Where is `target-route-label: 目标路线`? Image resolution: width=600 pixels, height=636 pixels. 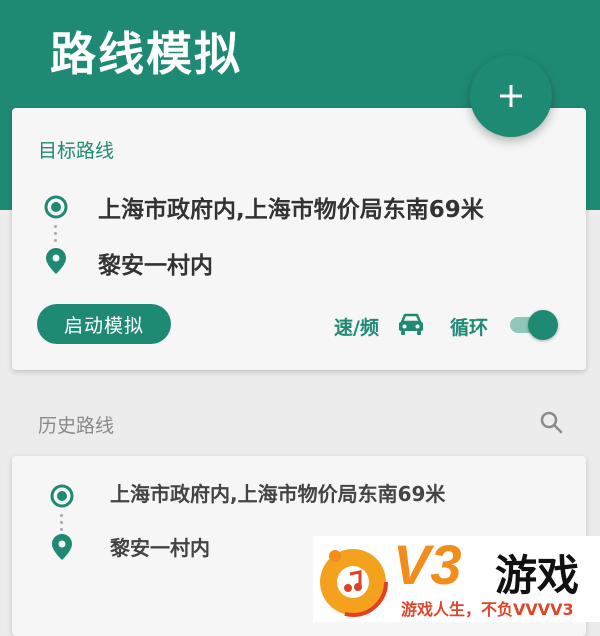 target-route-label: 目标路线 is located at coordinates (76, 151).